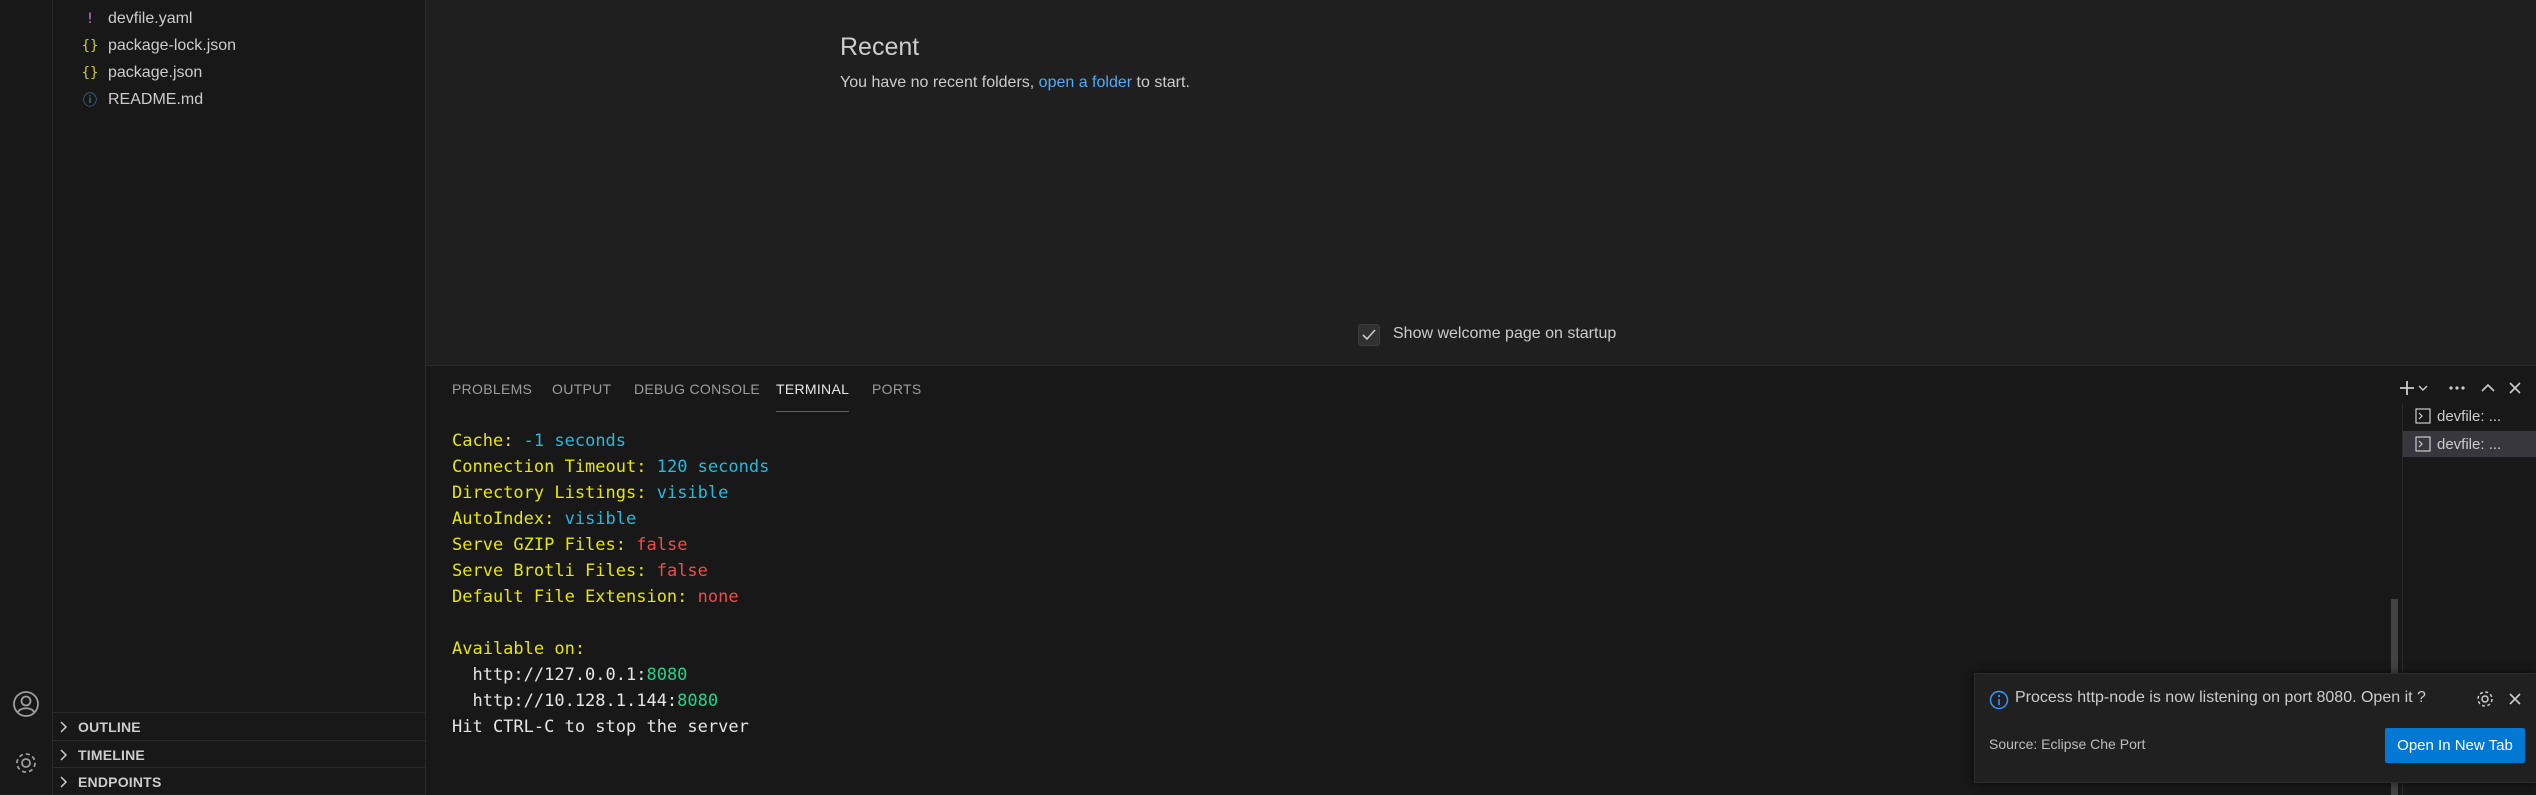 The height and width of the screenshot is (795, 2536). What do you see at coordinates (937, 82) in the screenshot?
I see `recent-prefix: You have no recent folders,` at bounding box center [937, 82].